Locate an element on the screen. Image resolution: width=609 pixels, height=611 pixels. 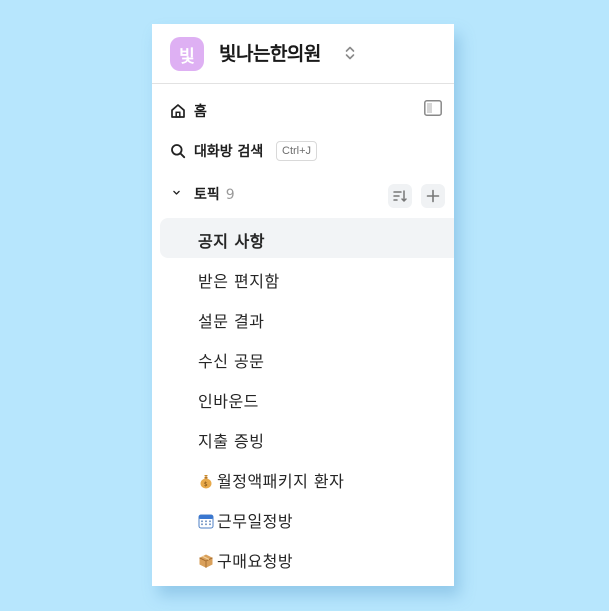
topic-item-content: 근무일정방 is located at coordinates (245, 520).